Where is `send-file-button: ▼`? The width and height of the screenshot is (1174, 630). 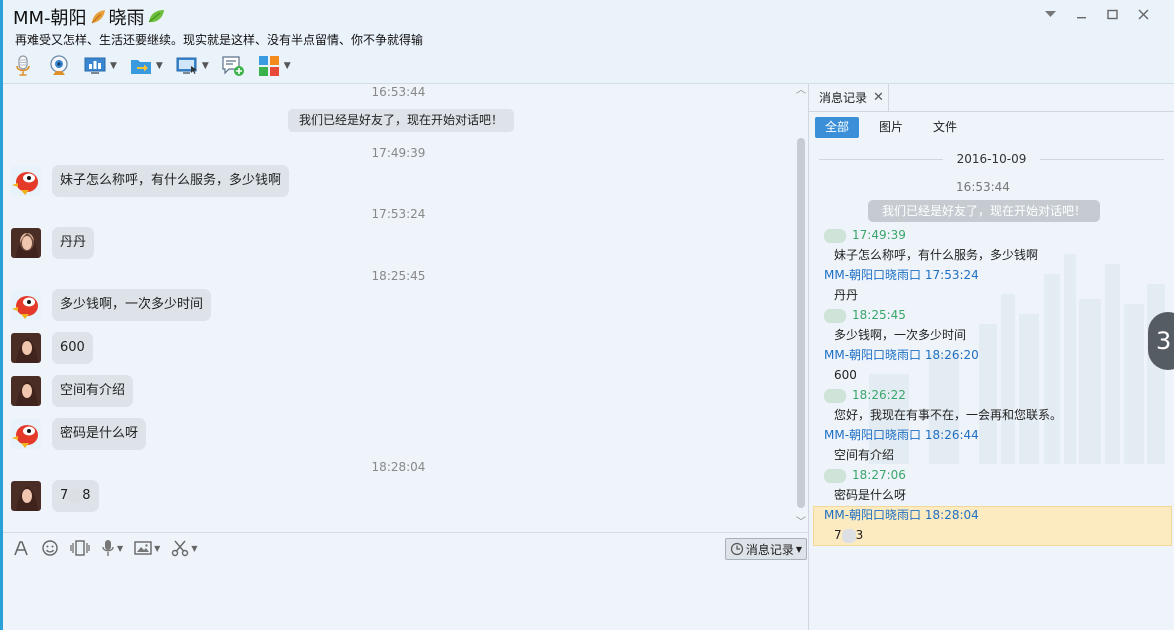 send-file-button: ▼ is located at coordinates (146, 66).